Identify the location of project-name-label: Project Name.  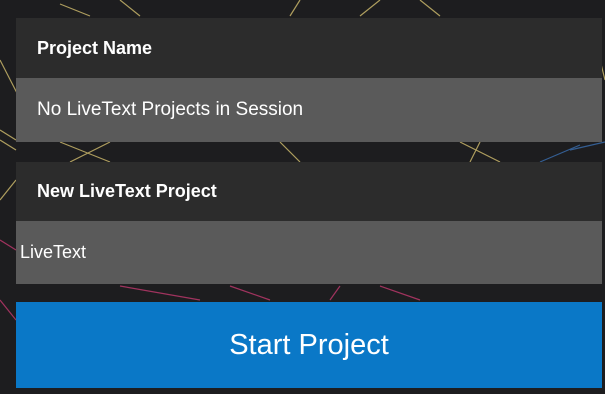
(95, 47).